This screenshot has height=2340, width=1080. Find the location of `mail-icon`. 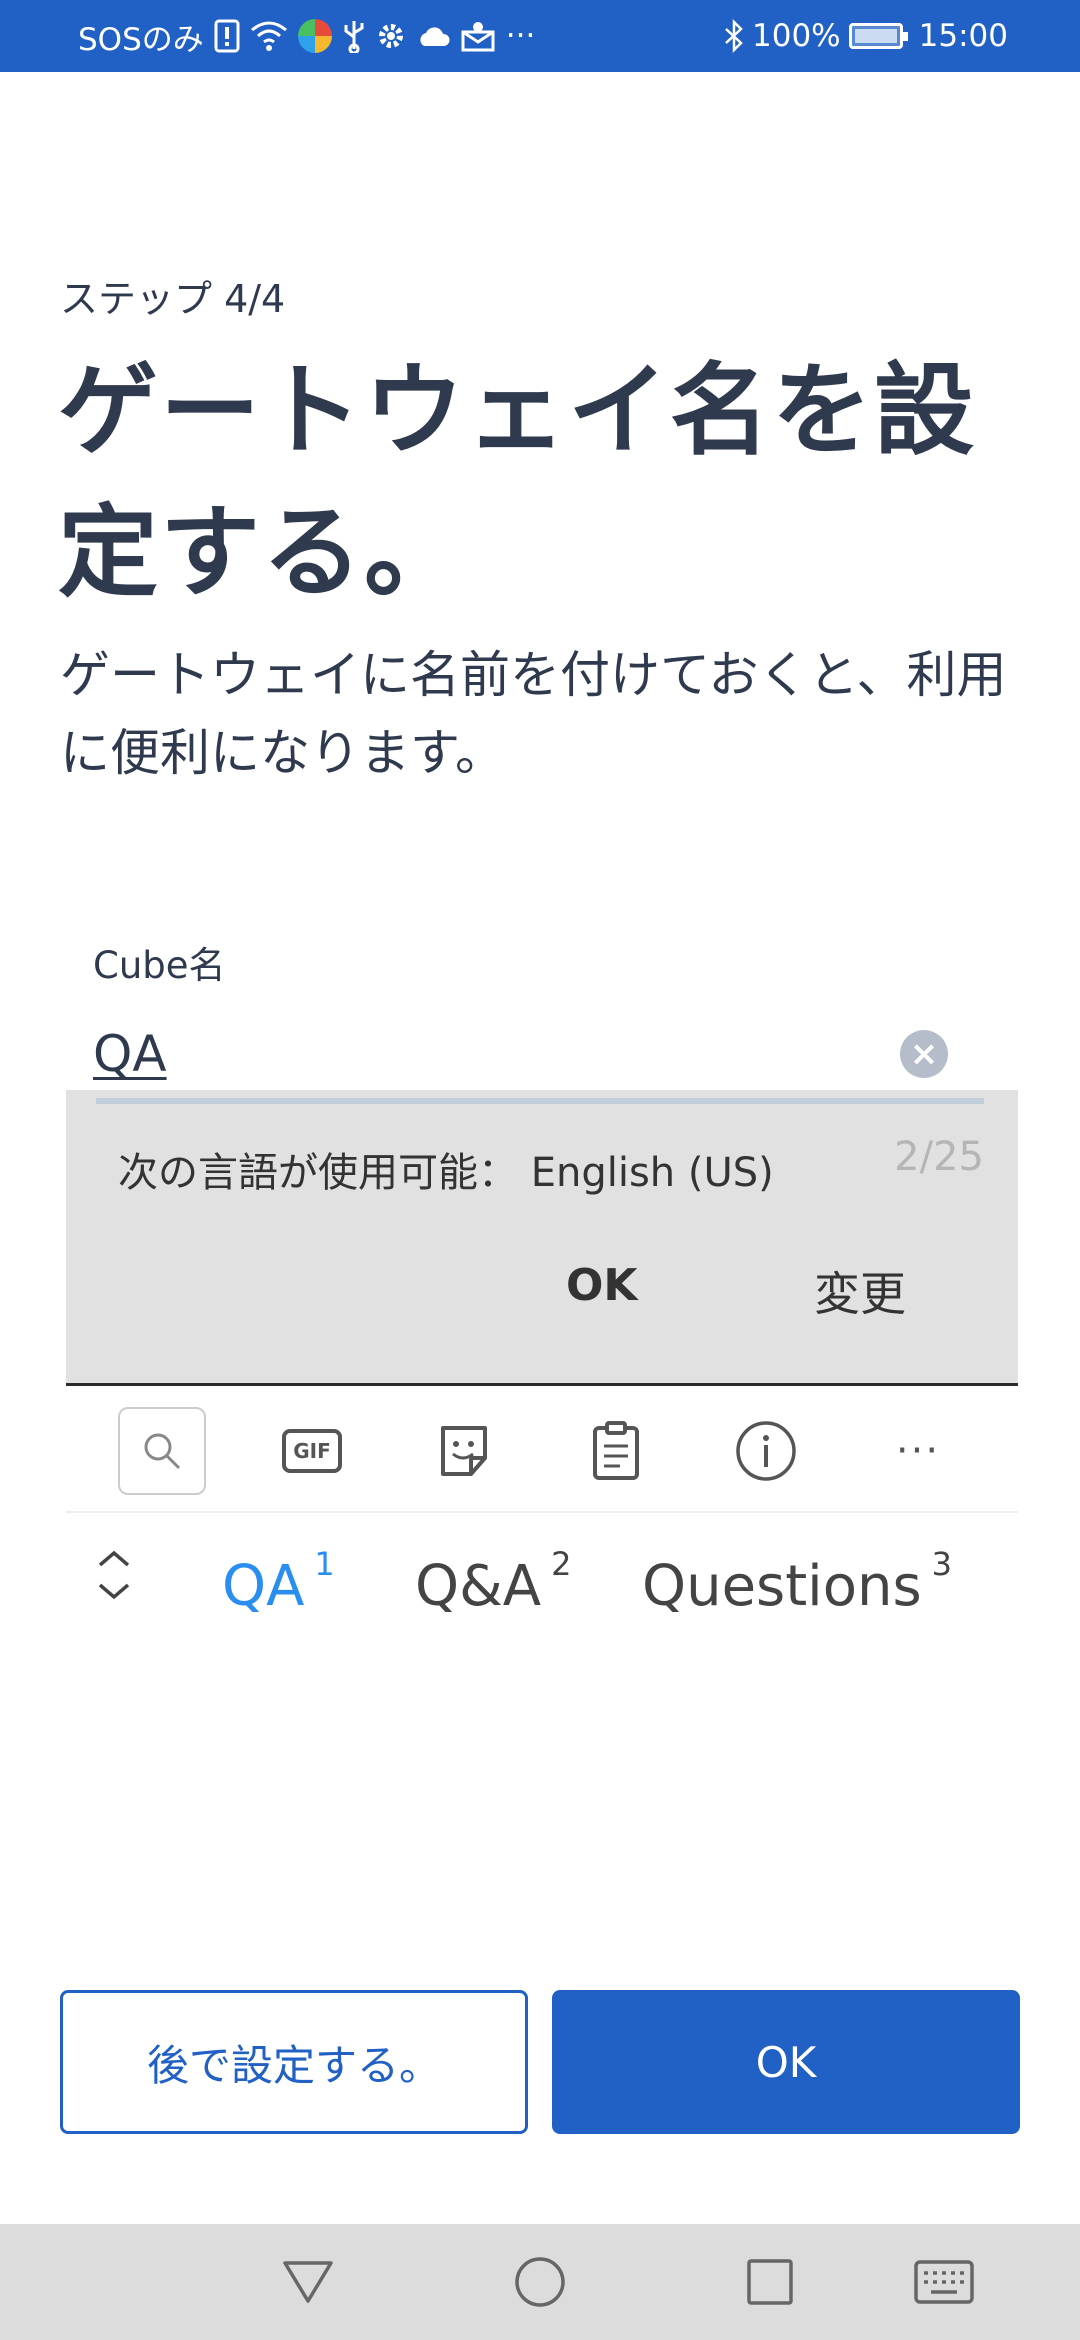

mail-icon is located at coordinates (478, 36).